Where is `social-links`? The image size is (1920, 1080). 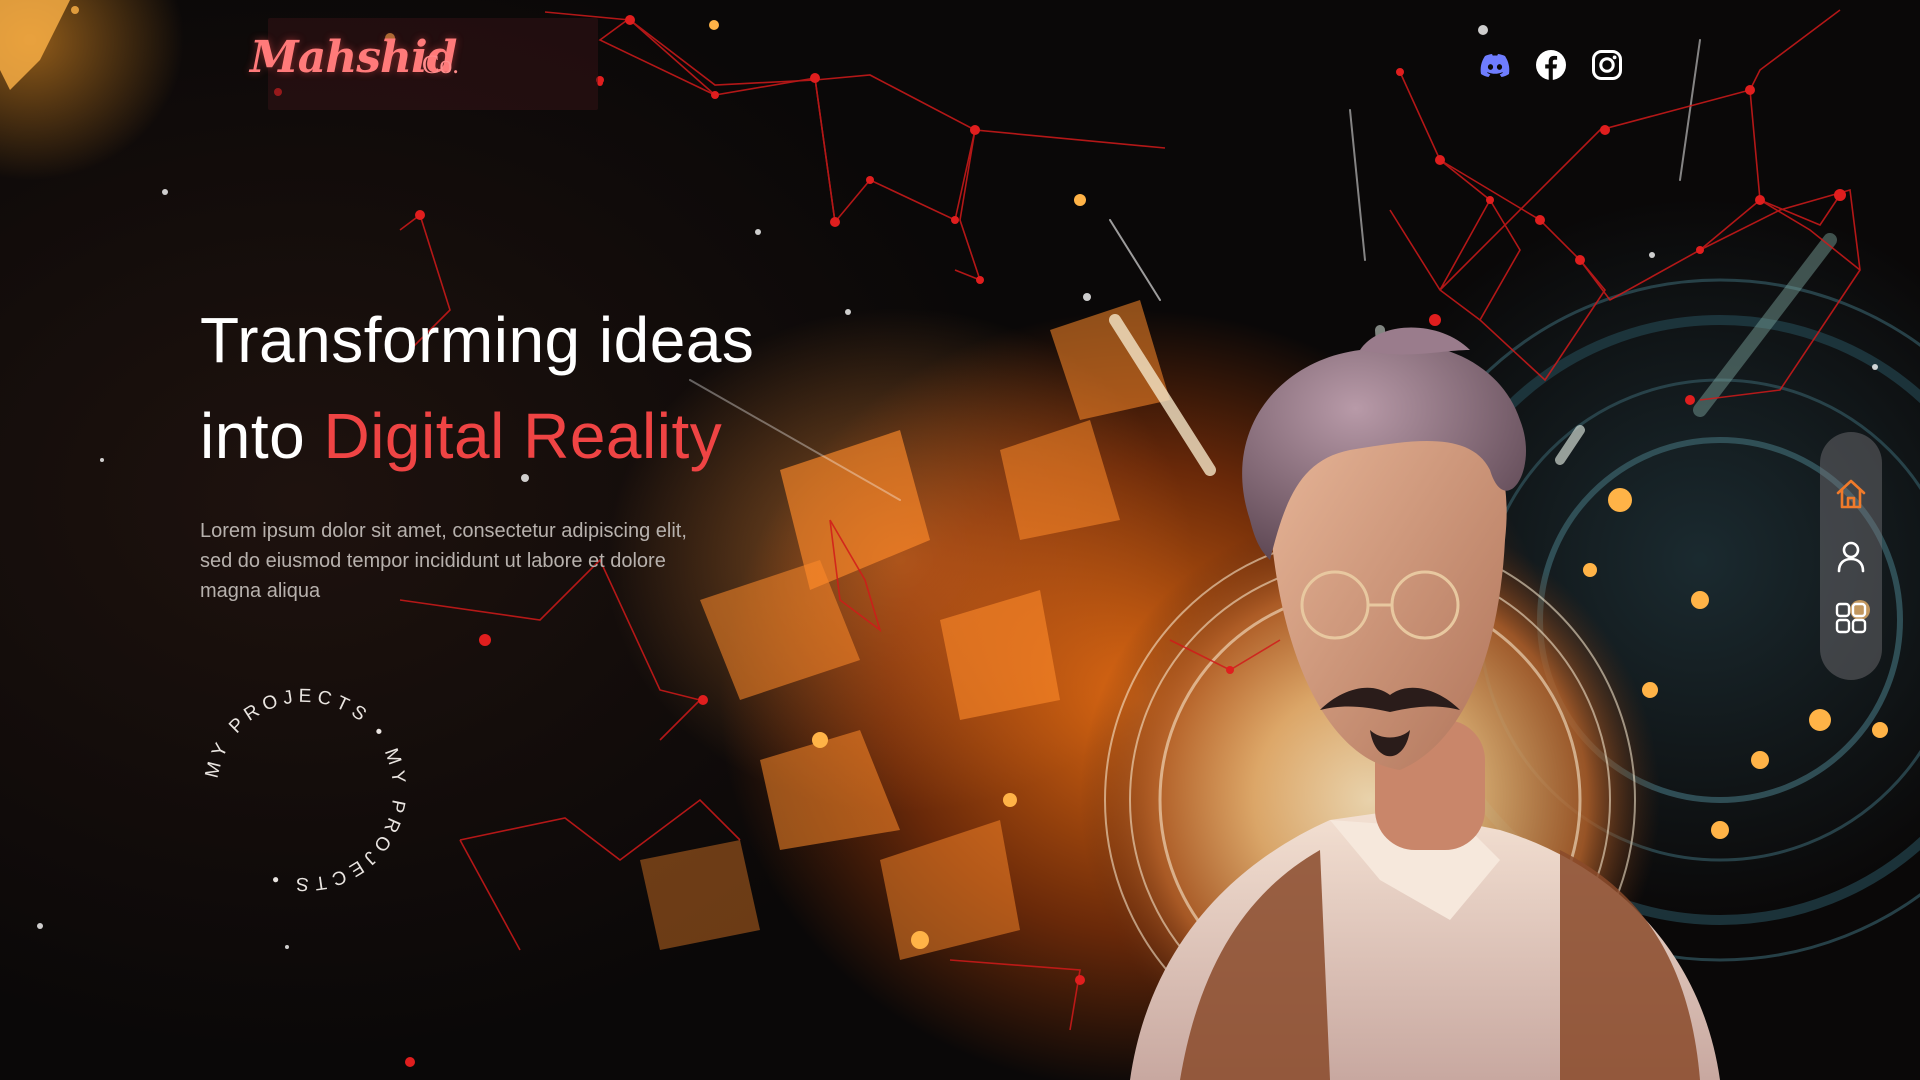
social-links is located at coordinates (1551, 65).